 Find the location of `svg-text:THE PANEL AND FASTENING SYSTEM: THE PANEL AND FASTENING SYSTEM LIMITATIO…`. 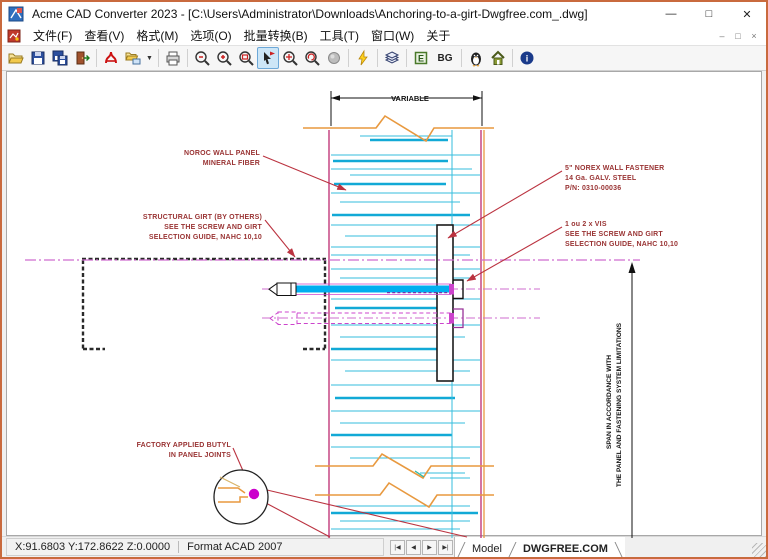

svg-text:THE PANEL AND FASTENING SYSTEM: THE PANEL AND FASTENING SYSTEM LIMITATIO… is located at coordinates (619, 404).